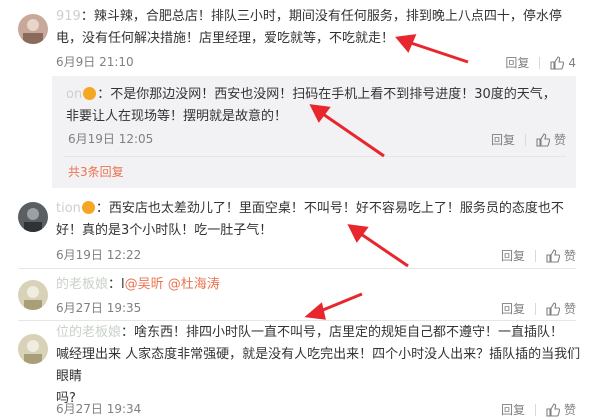 This screenshot has width=590, height=420. Describe the element at coordinates (74, 94) in the screenshot. I see `username: on` at that location.